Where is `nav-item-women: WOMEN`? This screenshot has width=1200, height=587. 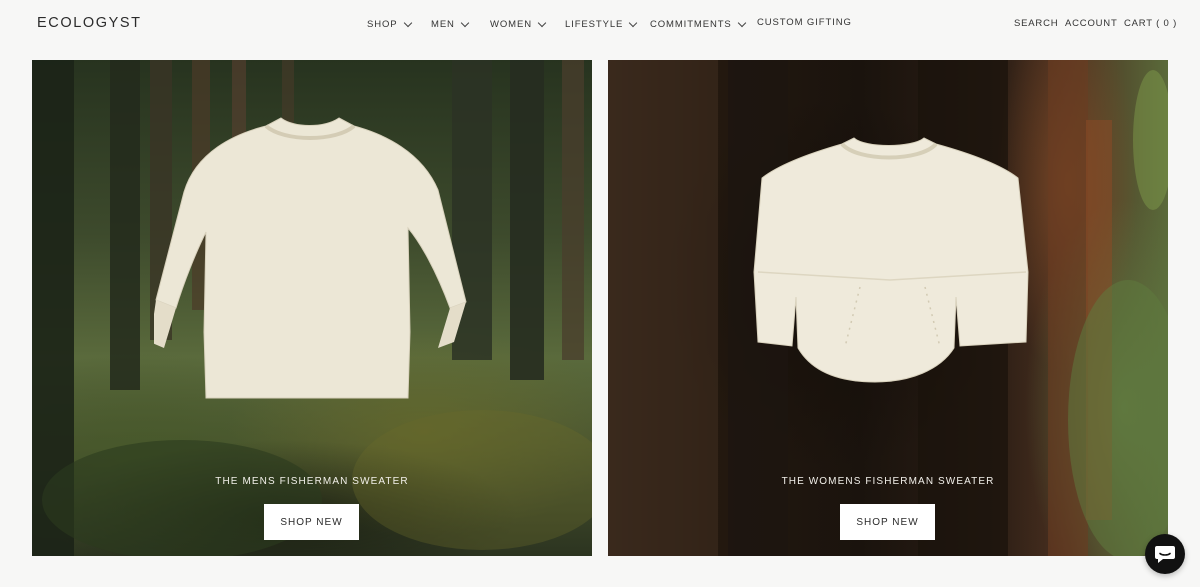 nav-item-women: WOMEN is located at coordinates (518, 24).